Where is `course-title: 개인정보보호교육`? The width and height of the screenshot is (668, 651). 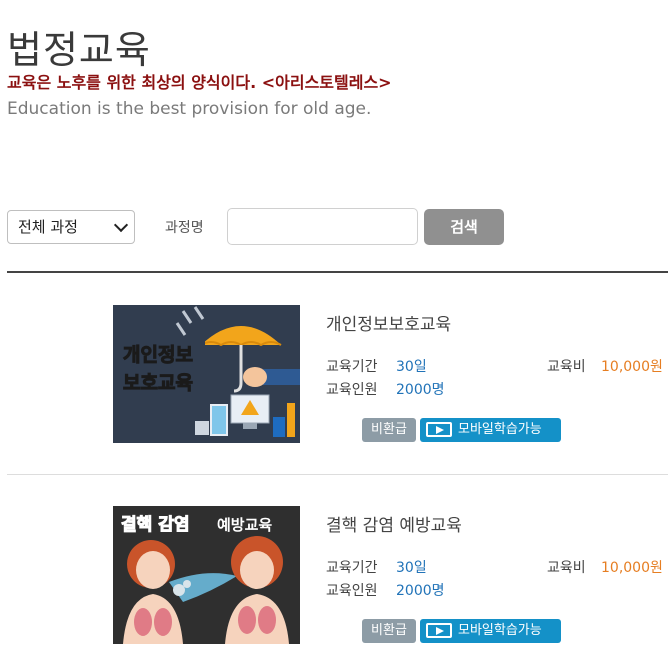 course-title: 개인정보보호교육 is located at coordinates (388, 322).